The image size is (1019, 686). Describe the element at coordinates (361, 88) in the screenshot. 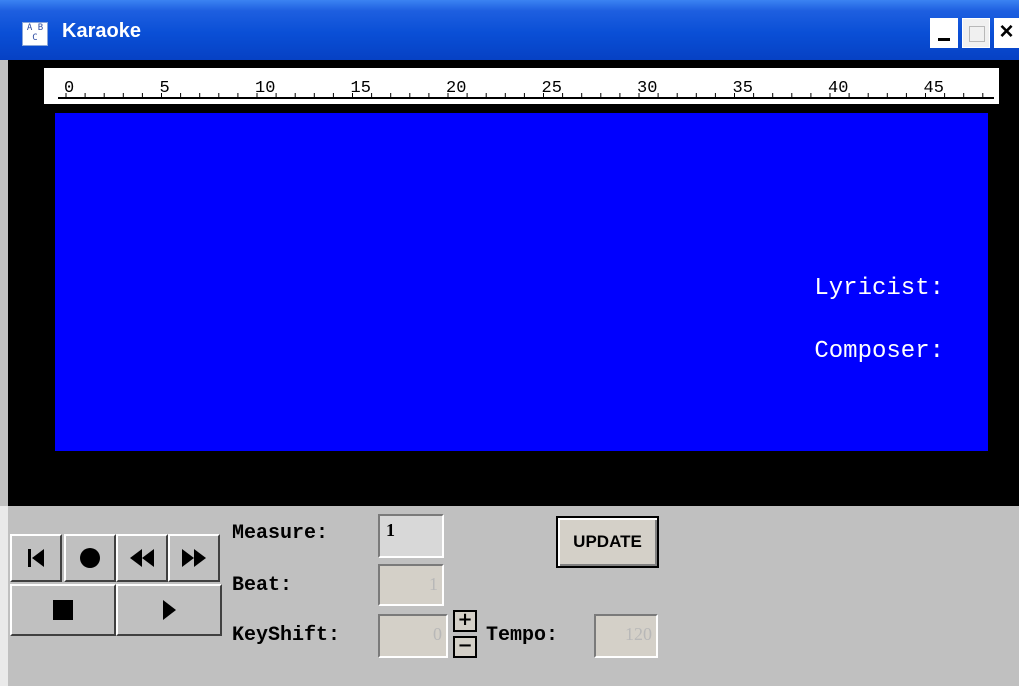

I see `ruler-label: 15` at that location.